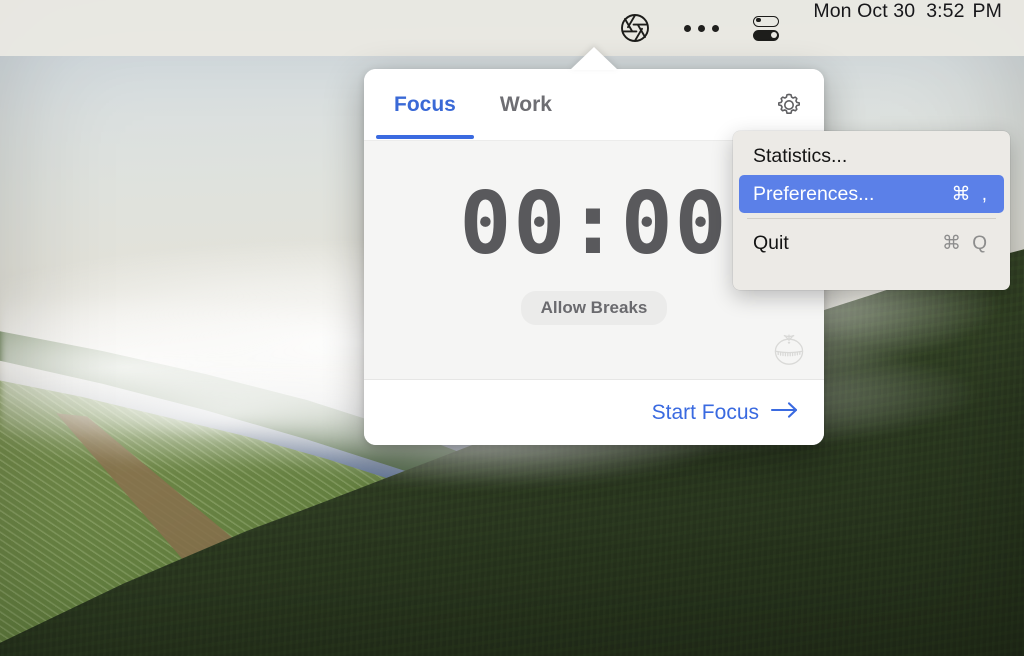 The image size is (1024, 656). What do you see at coordinates (635, 28) in the screenshot?
I see `aperture-icon` at bounding box center [635, 28].